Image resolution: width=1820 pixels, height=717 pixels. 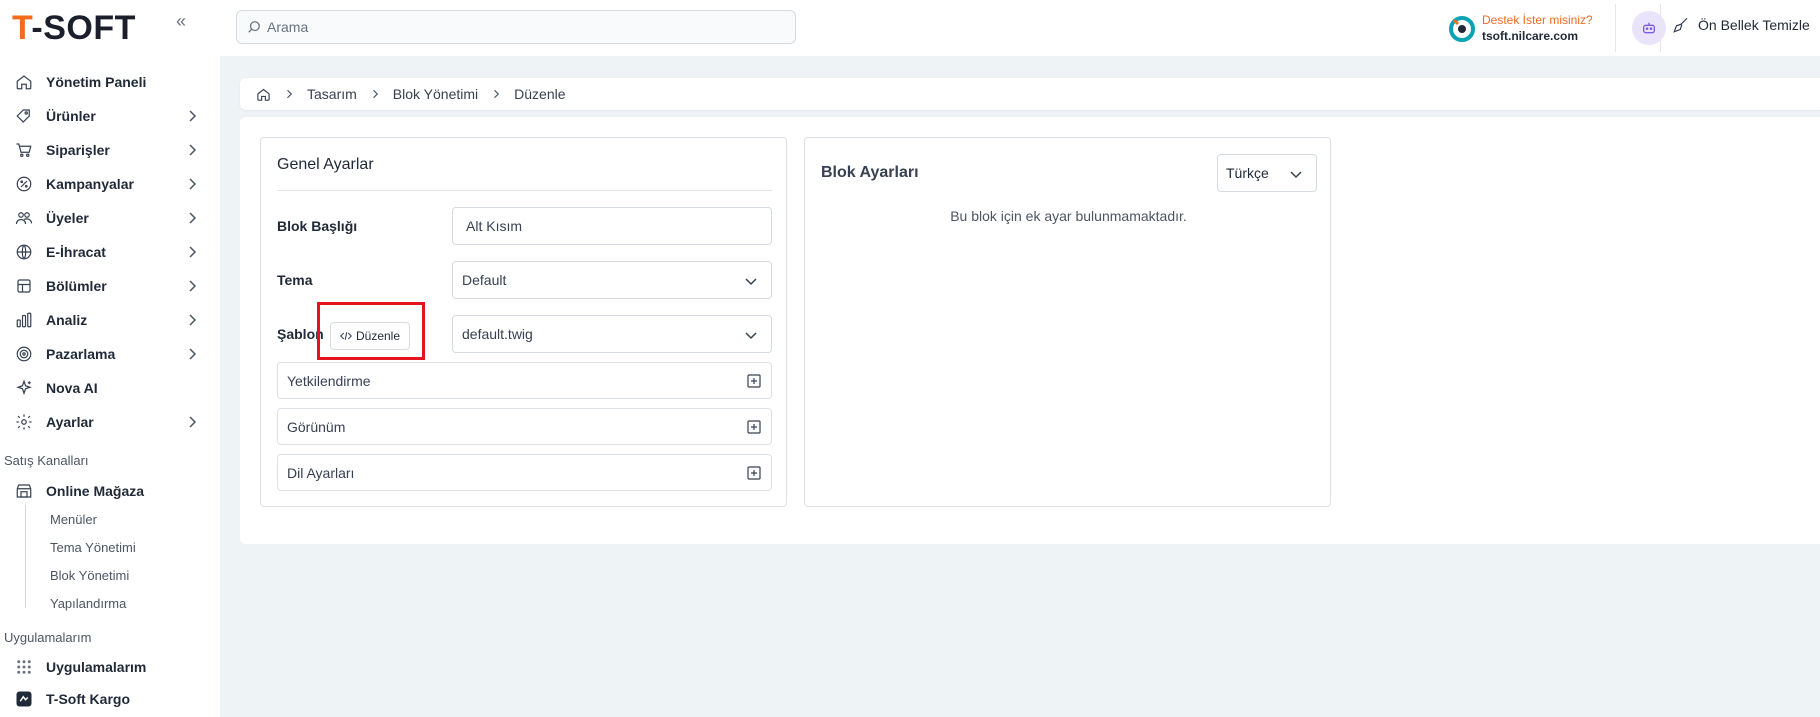 What do you see at coordinates (110, 252) in the screenshot?
I see `sidebar-item-e-ihracat: E-İhracat` at bounding box center [110, 252].